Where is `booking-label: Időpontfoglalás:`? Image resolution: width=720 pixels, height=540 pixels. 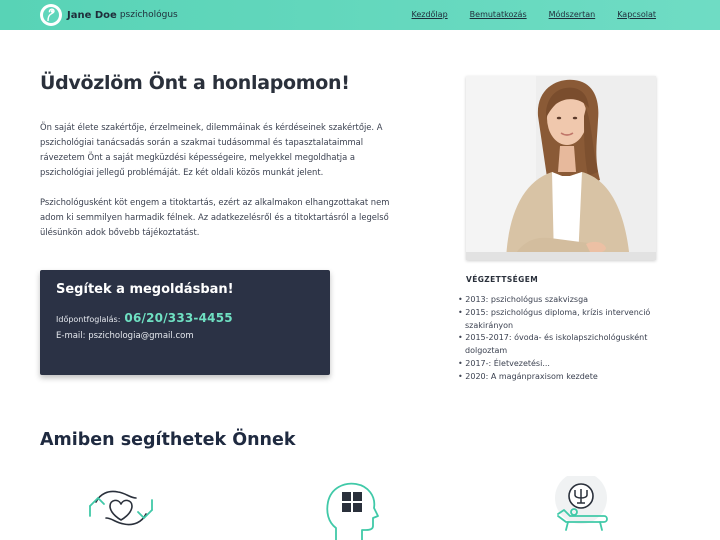 booking-label: Időpontfoglalás: is located at coordinates (88, 319).